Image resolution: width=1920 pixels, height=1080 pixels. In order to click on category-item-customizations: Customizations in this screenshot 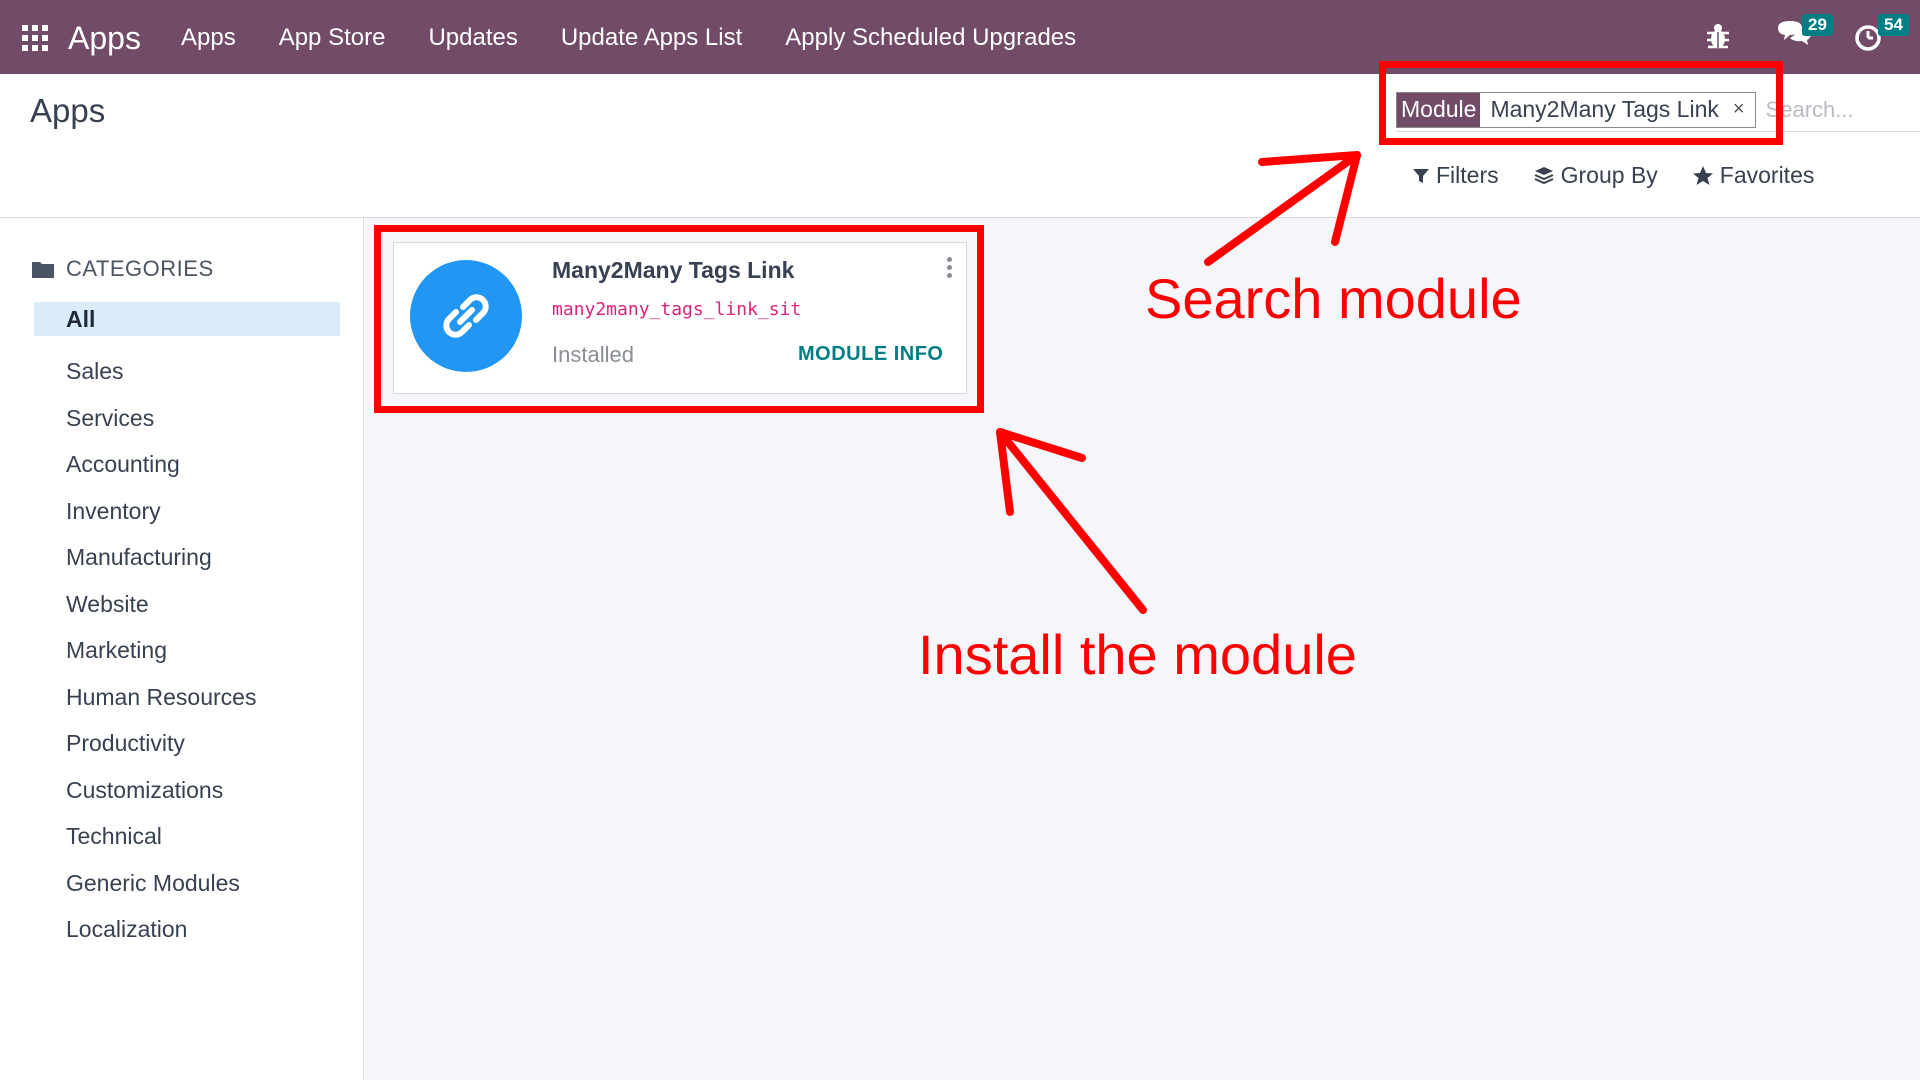, I will do `click(187, 790)`.